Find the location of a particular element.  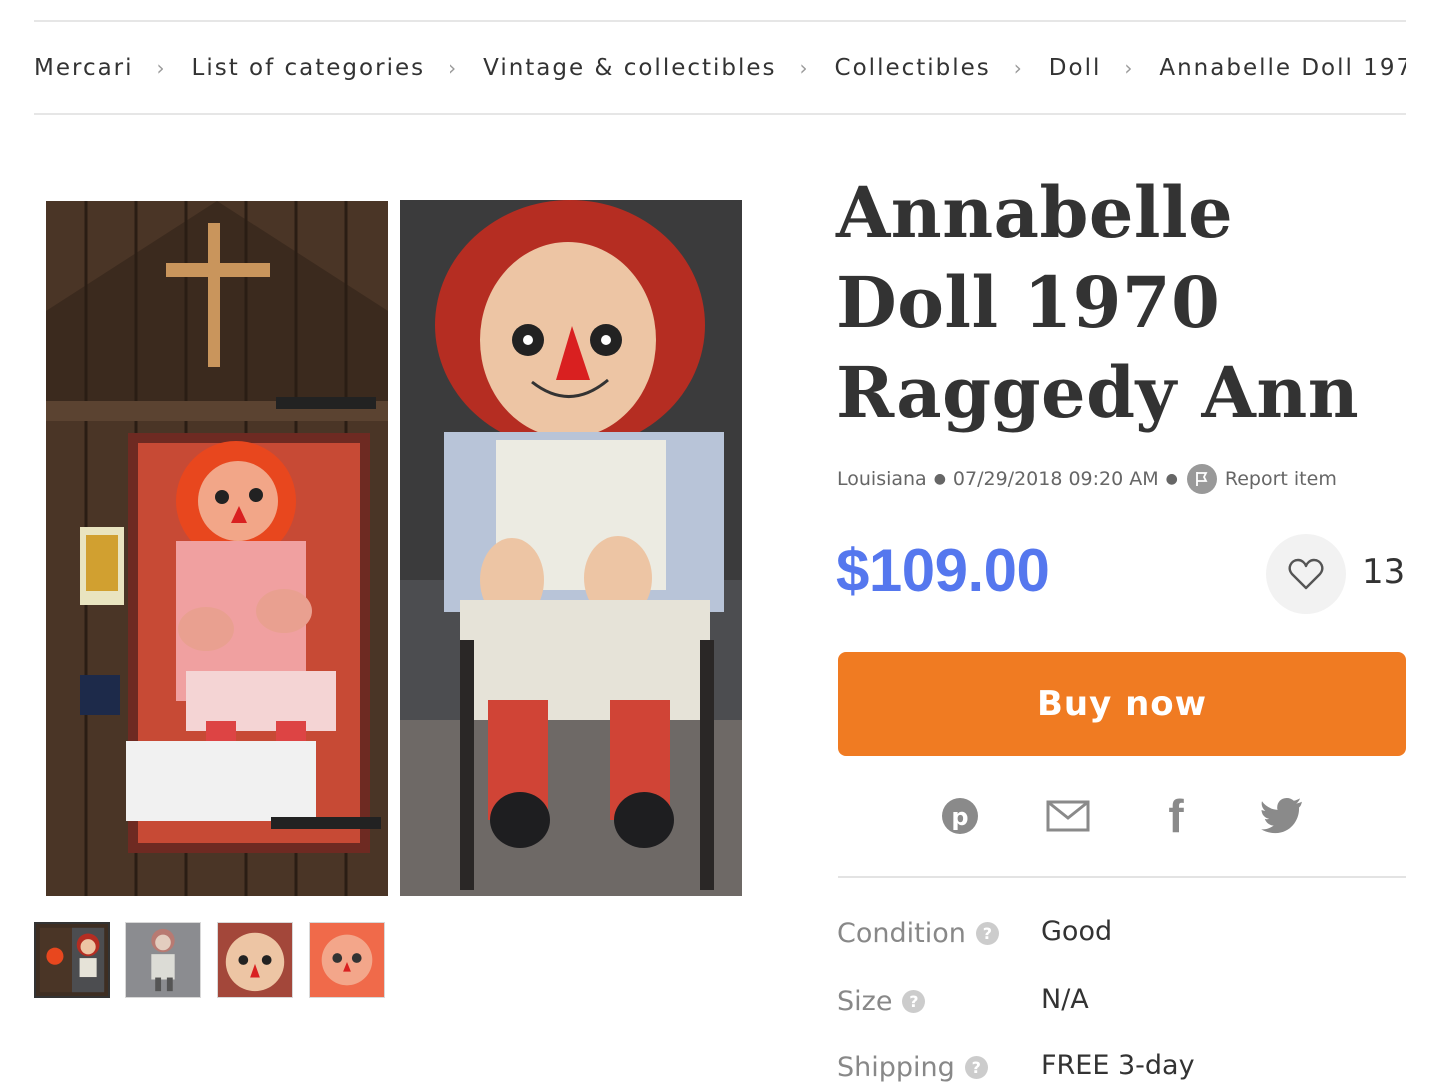

shipping-label-text: Shipping is located at coordinates (896, 1067).